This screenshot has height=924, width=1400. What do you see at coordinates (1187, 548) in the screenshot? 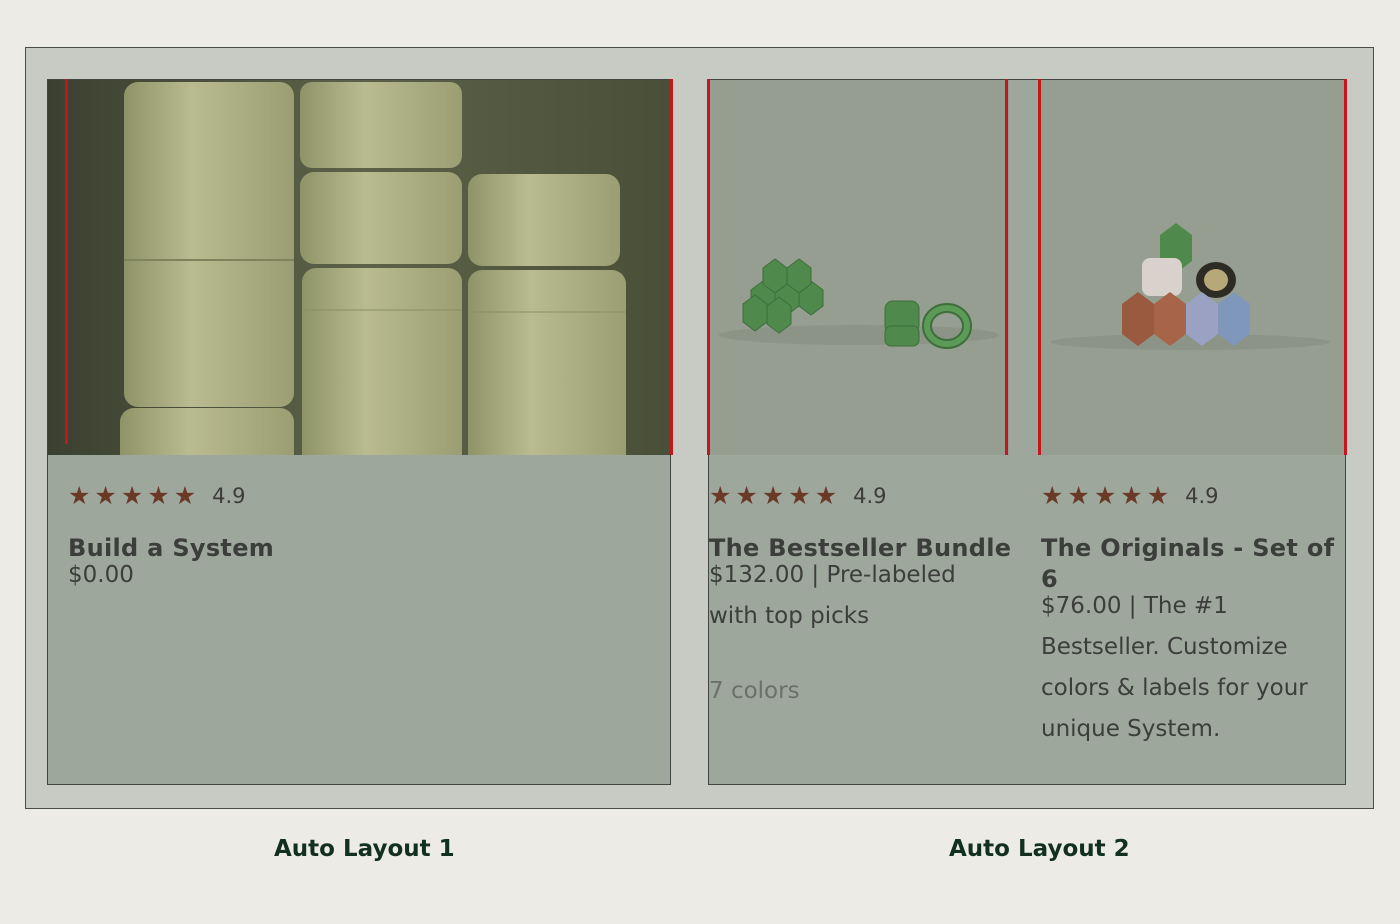
I see `product-title: The Originals - Set of` at bounding box center [1187, 548].